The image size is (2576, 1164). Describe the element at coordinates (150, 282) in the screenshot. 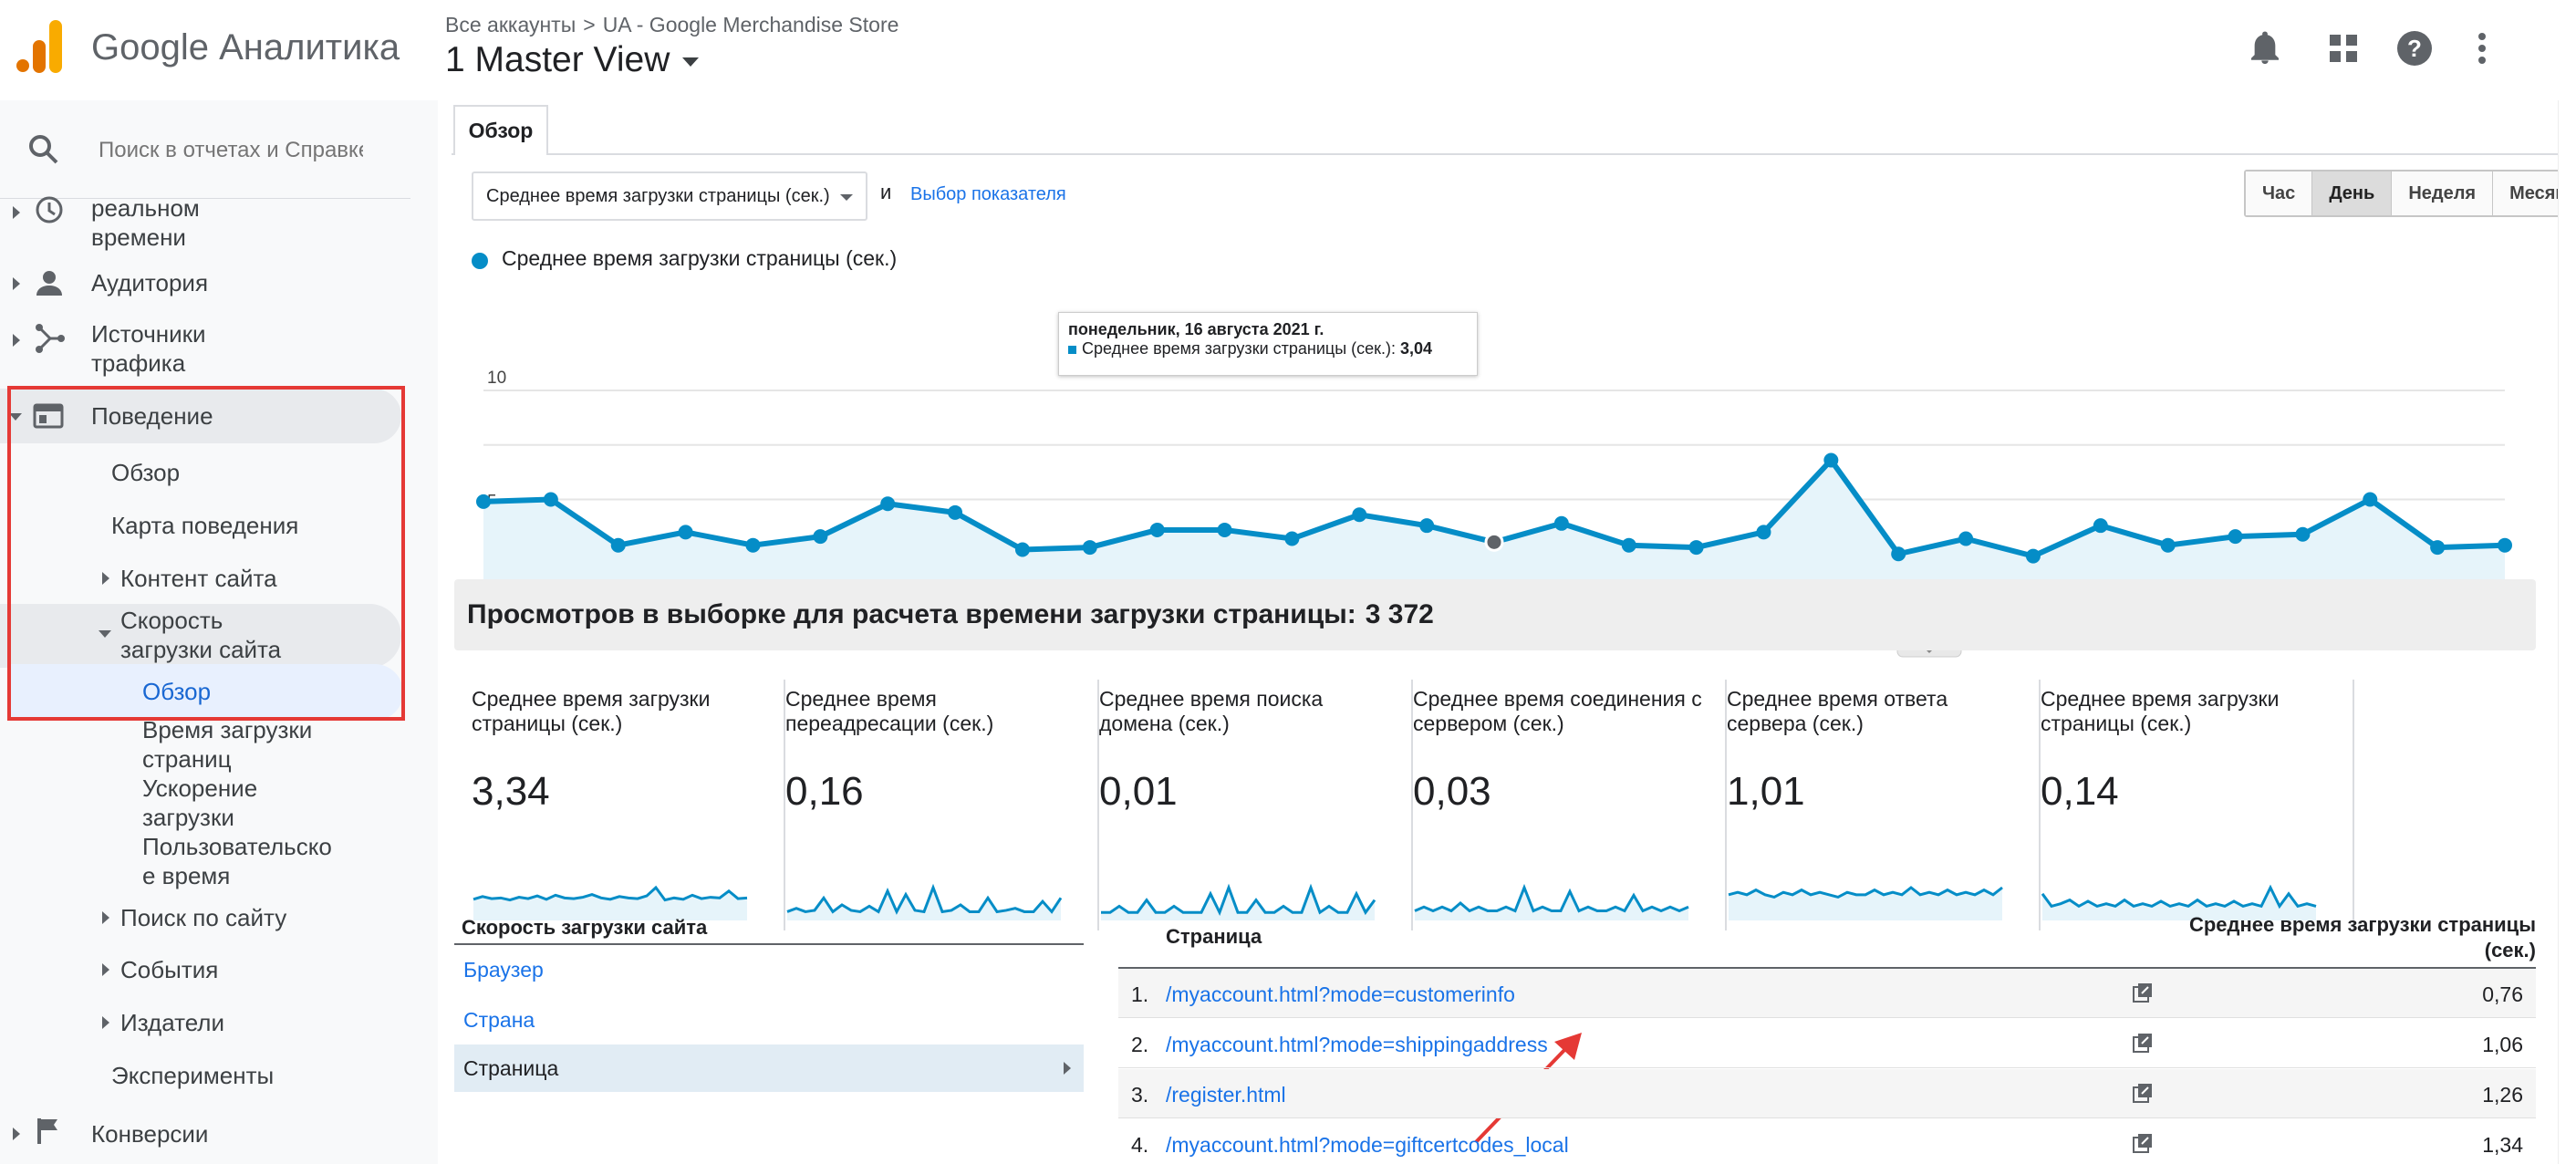

I see `sidebar-item-label: Аудитория` at that location.